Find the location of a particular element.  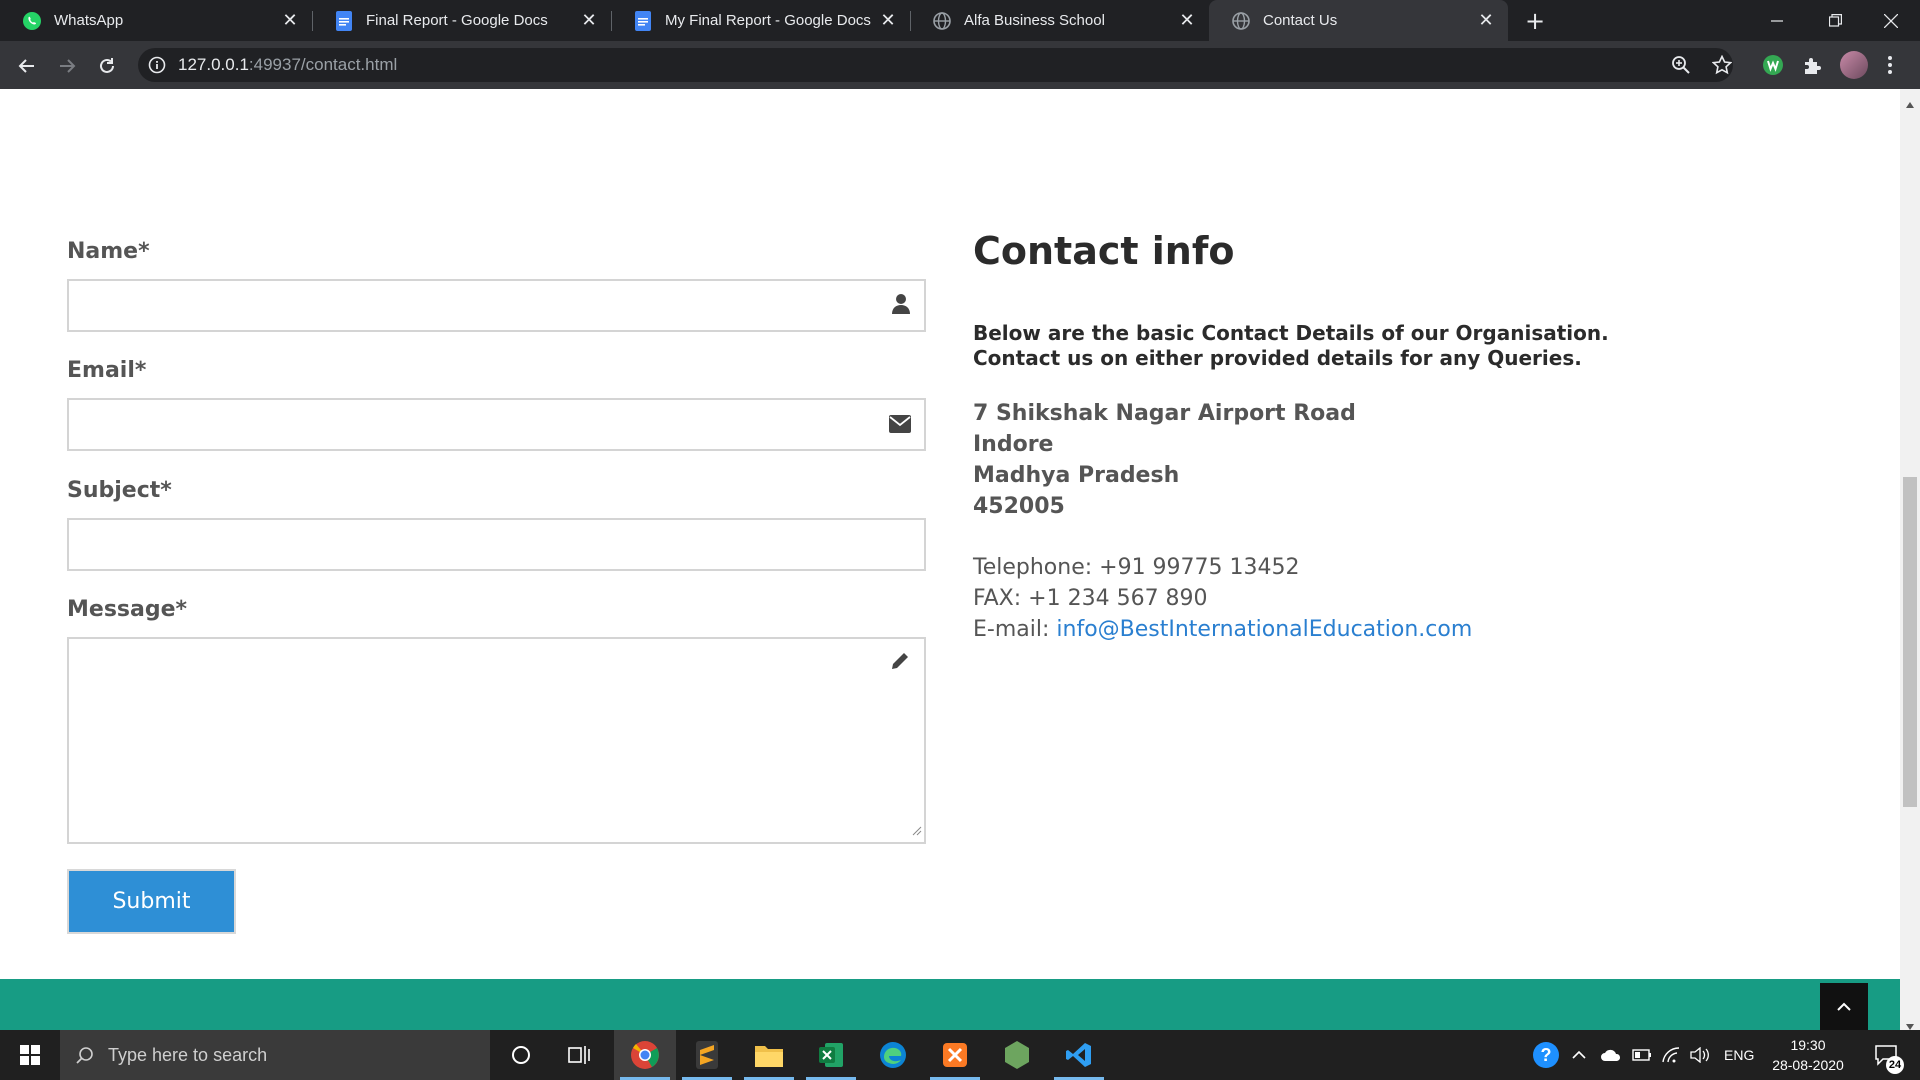

contact-info-heading: Contact info is located at coordinates (1104, 251).